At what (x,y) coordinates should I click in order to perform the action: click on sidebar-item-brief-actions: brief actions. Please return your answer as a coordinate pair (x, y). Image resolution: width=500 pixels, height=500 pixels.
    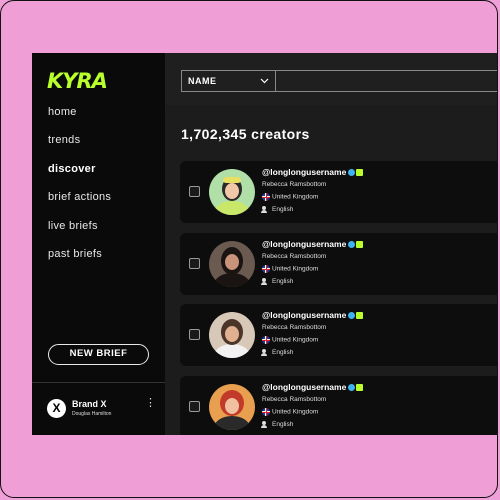
    Looking at the image, I should click on (79, 205).